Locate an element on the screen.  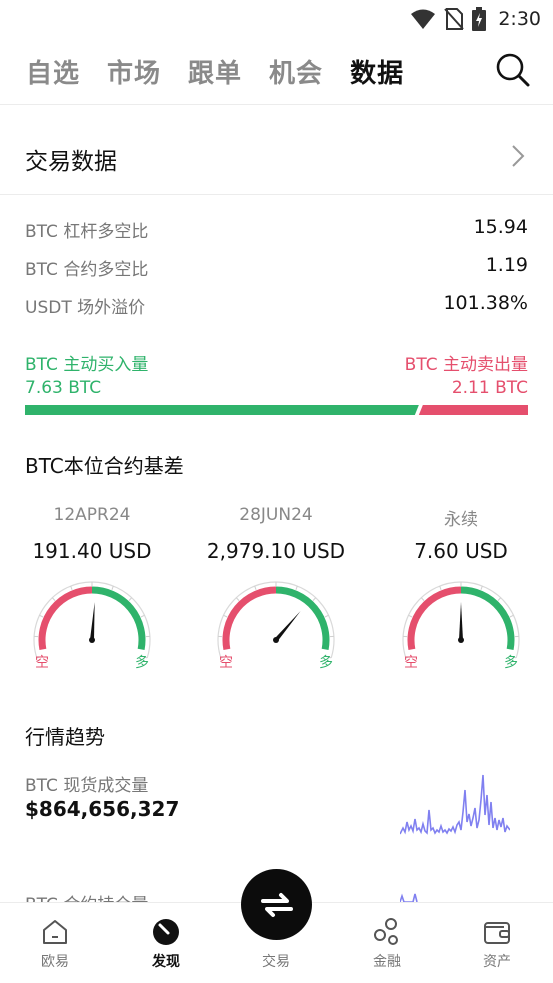
nav-home: 欧易 is located at coordinates (55, 944).